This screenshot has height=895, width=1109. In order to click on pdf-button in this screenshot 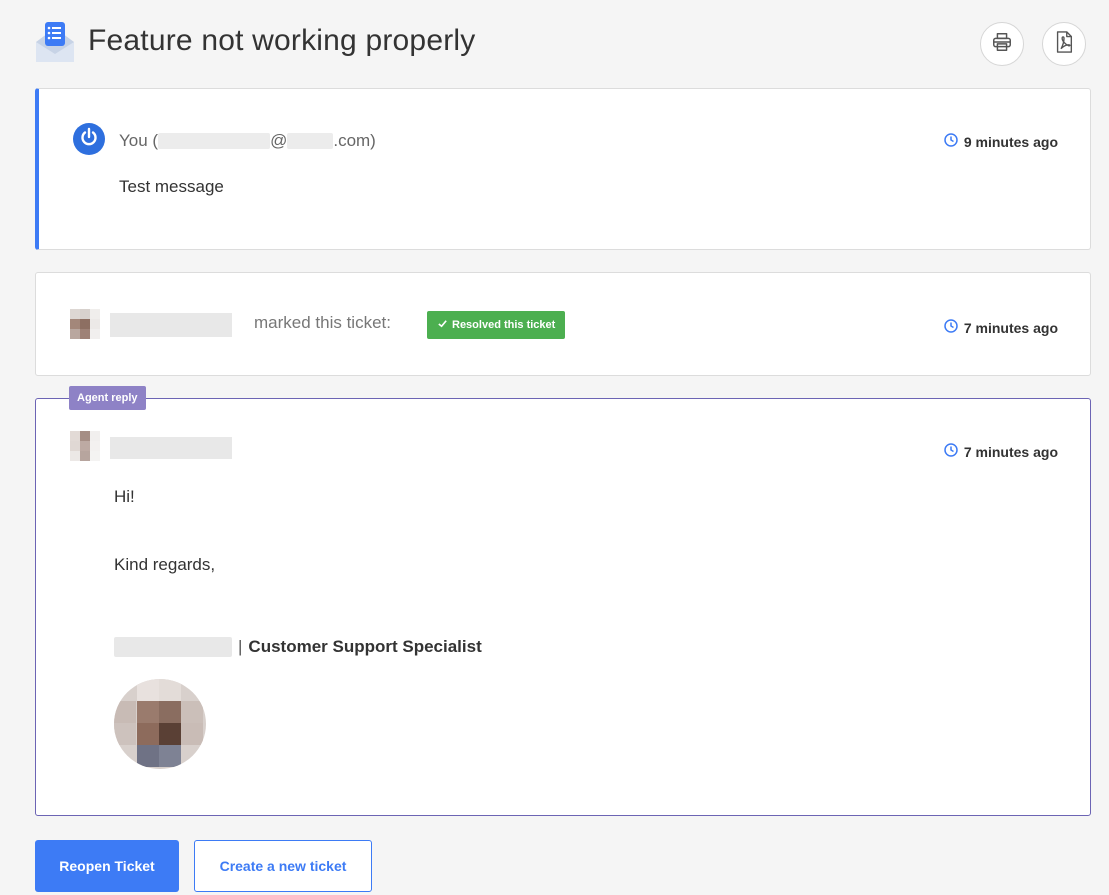, I will do `click(1064, 44)`.